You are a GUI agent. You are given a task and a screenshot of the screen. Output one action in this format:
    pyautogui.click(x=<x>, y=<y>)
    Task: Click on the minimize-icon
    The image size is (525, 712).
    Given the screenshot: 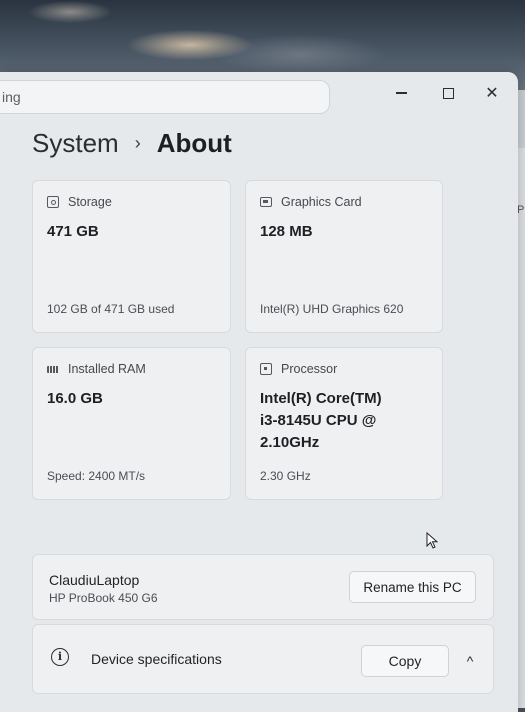 What is the action you would take?
    pyautogui.click(x=401, y=93)
    